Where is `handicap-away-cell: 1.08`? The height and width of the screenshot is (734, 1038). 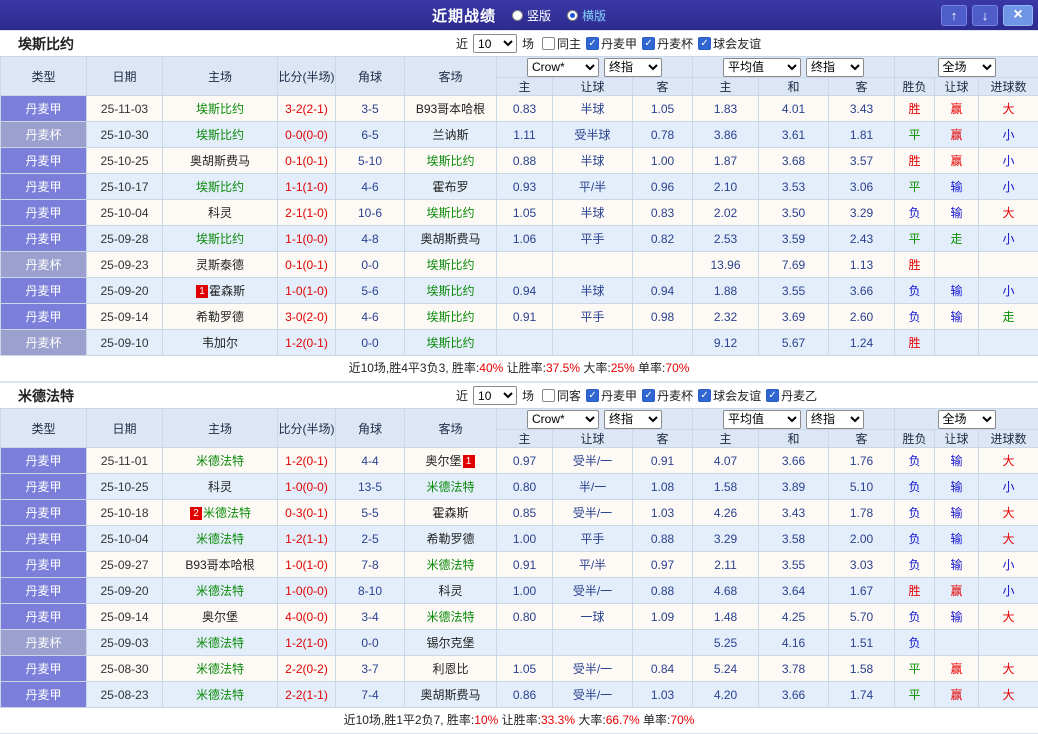
handicap-away-cell: 1.08 is located at coordinates (663, 487).